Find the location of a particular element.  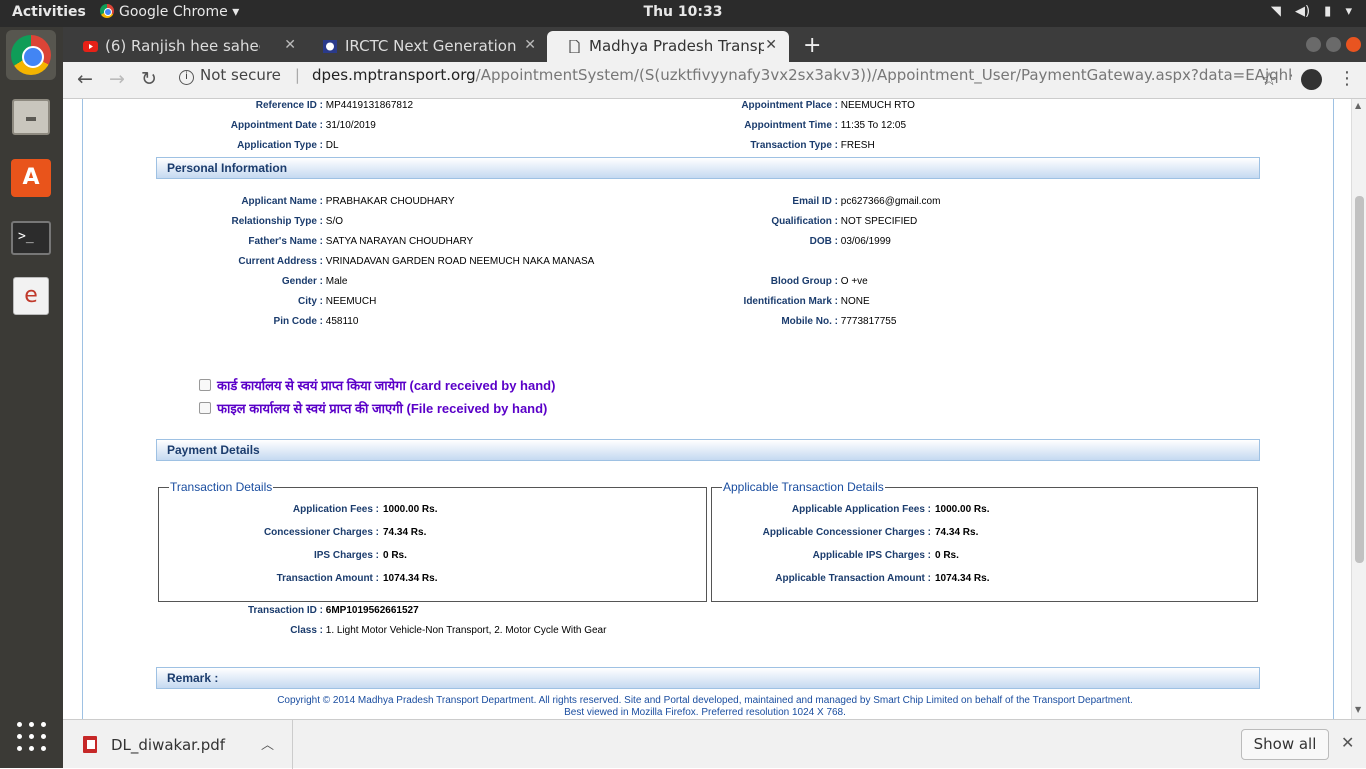

field-value: O +ve is located at coordinates (854, 281).